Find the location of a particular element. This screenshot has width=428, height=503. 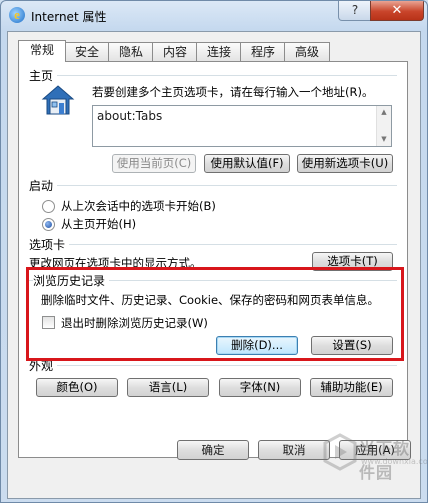

apply-button: 应用(A) is located at coordinates (375, 450).